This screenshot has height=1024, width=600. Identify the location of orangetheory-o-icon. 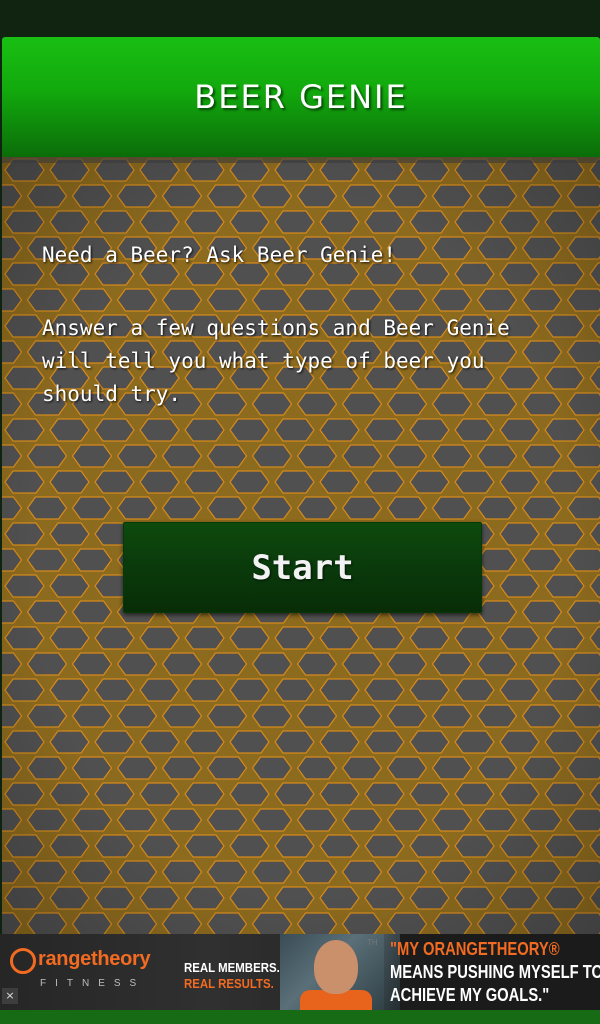
(23, 961).